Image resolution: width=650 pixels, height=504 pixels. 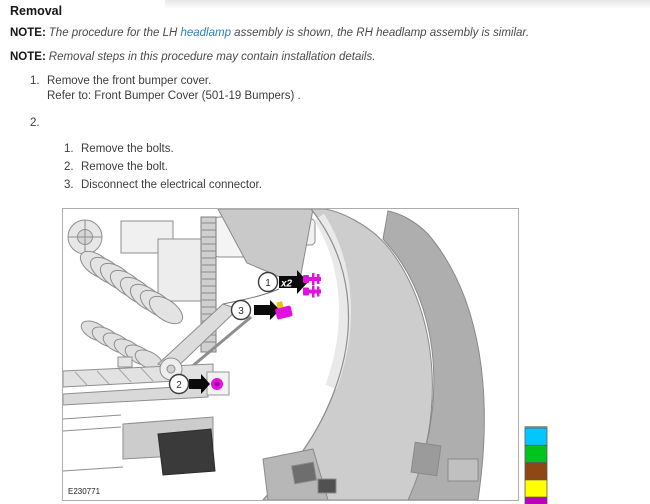 I want to click on step-number: 2., so click(x=35, y=123).